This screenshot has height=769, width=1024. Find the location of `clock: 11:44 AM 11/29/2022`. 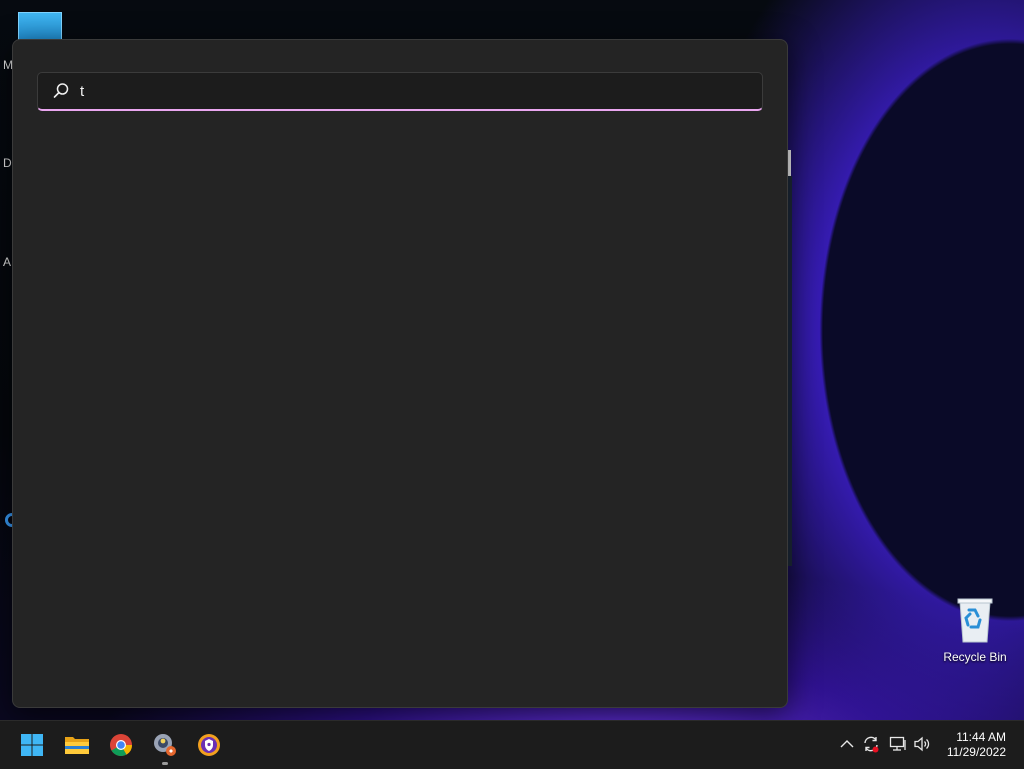

clock: 11:44 AM 11/29/2022 is located at coordinates (976, 745).